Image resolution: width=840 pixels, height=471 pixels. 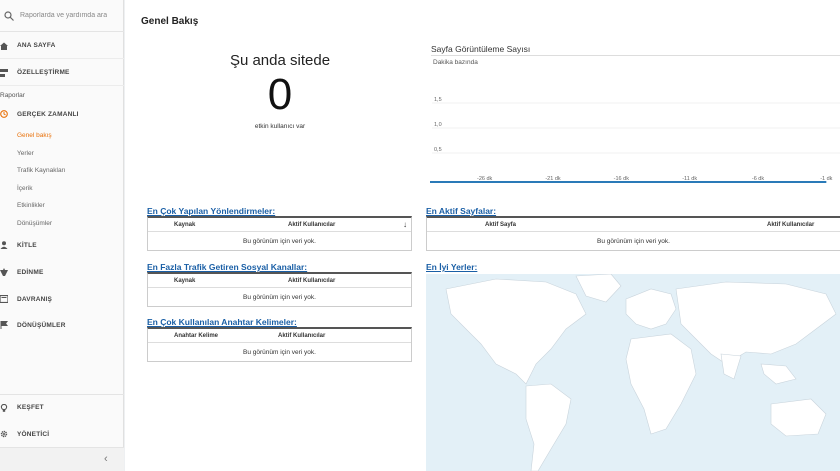 I want to click on search-placeholder: Raporlarda ve yardımda ara, so click(x=63, y=15).